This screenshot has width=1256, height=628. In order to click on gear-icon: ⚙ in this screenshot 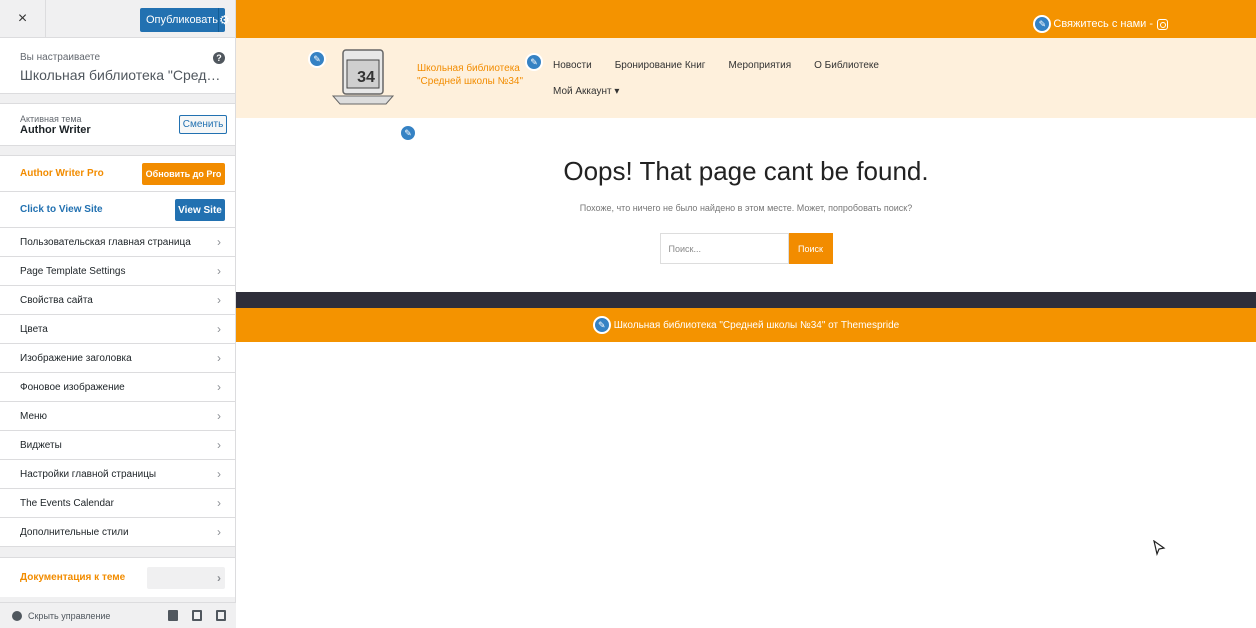, I will do `click(223, 20)`.